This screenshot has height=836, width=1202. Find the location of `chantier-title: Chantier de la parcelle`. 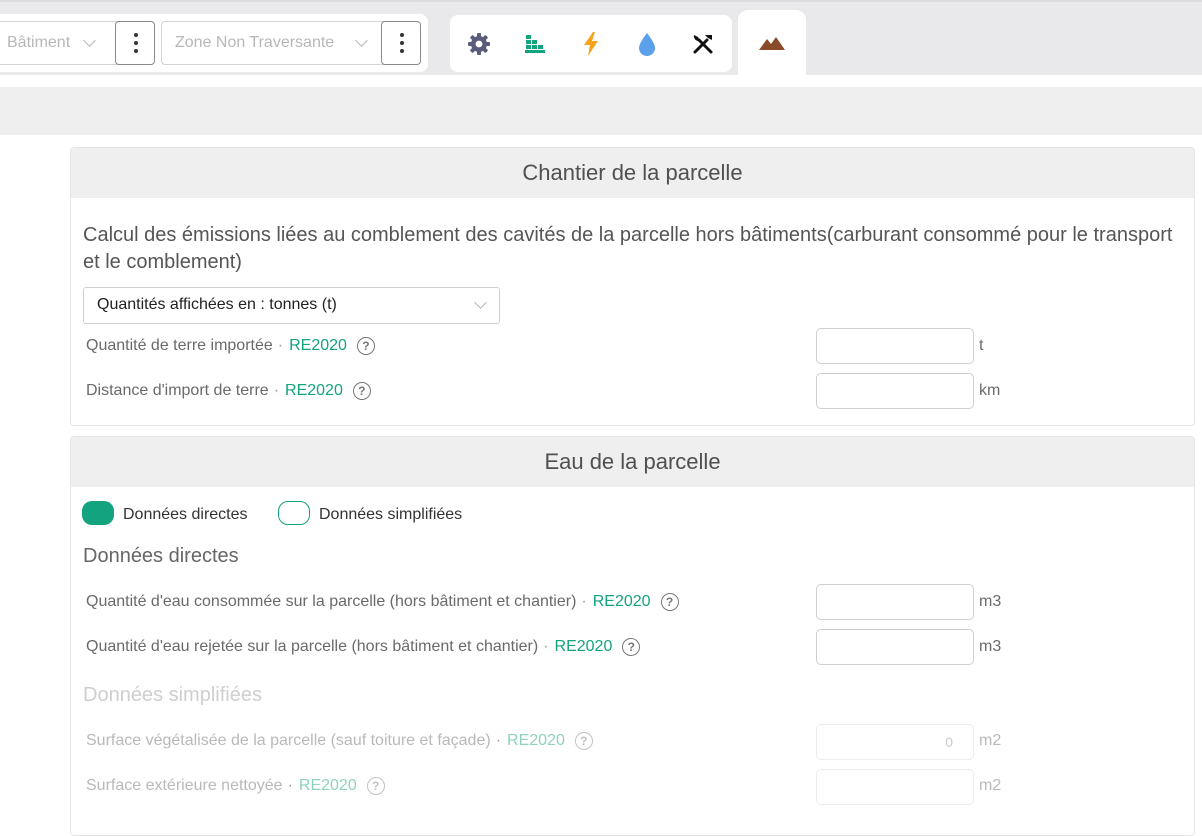

chantier-title: Chantier de la parcelle is located at coordinates (632, 173).